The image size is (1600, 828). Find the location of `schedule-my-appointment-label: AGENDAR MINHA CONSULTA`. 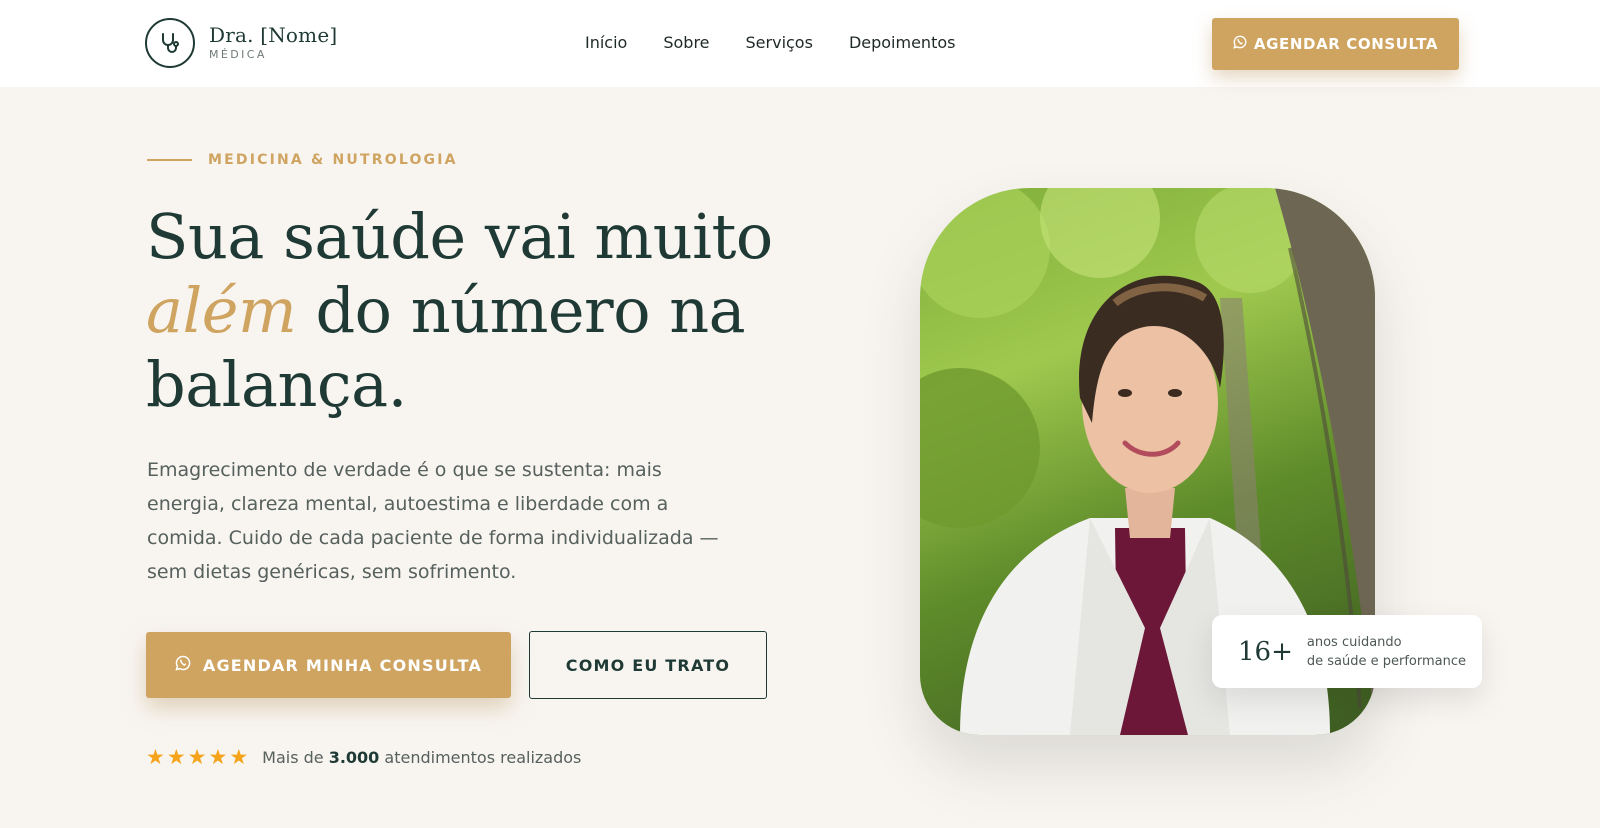

schedule-my-appointment-label: AGENDAR MINHA CONSULTA is located at coordinates (342, 665).